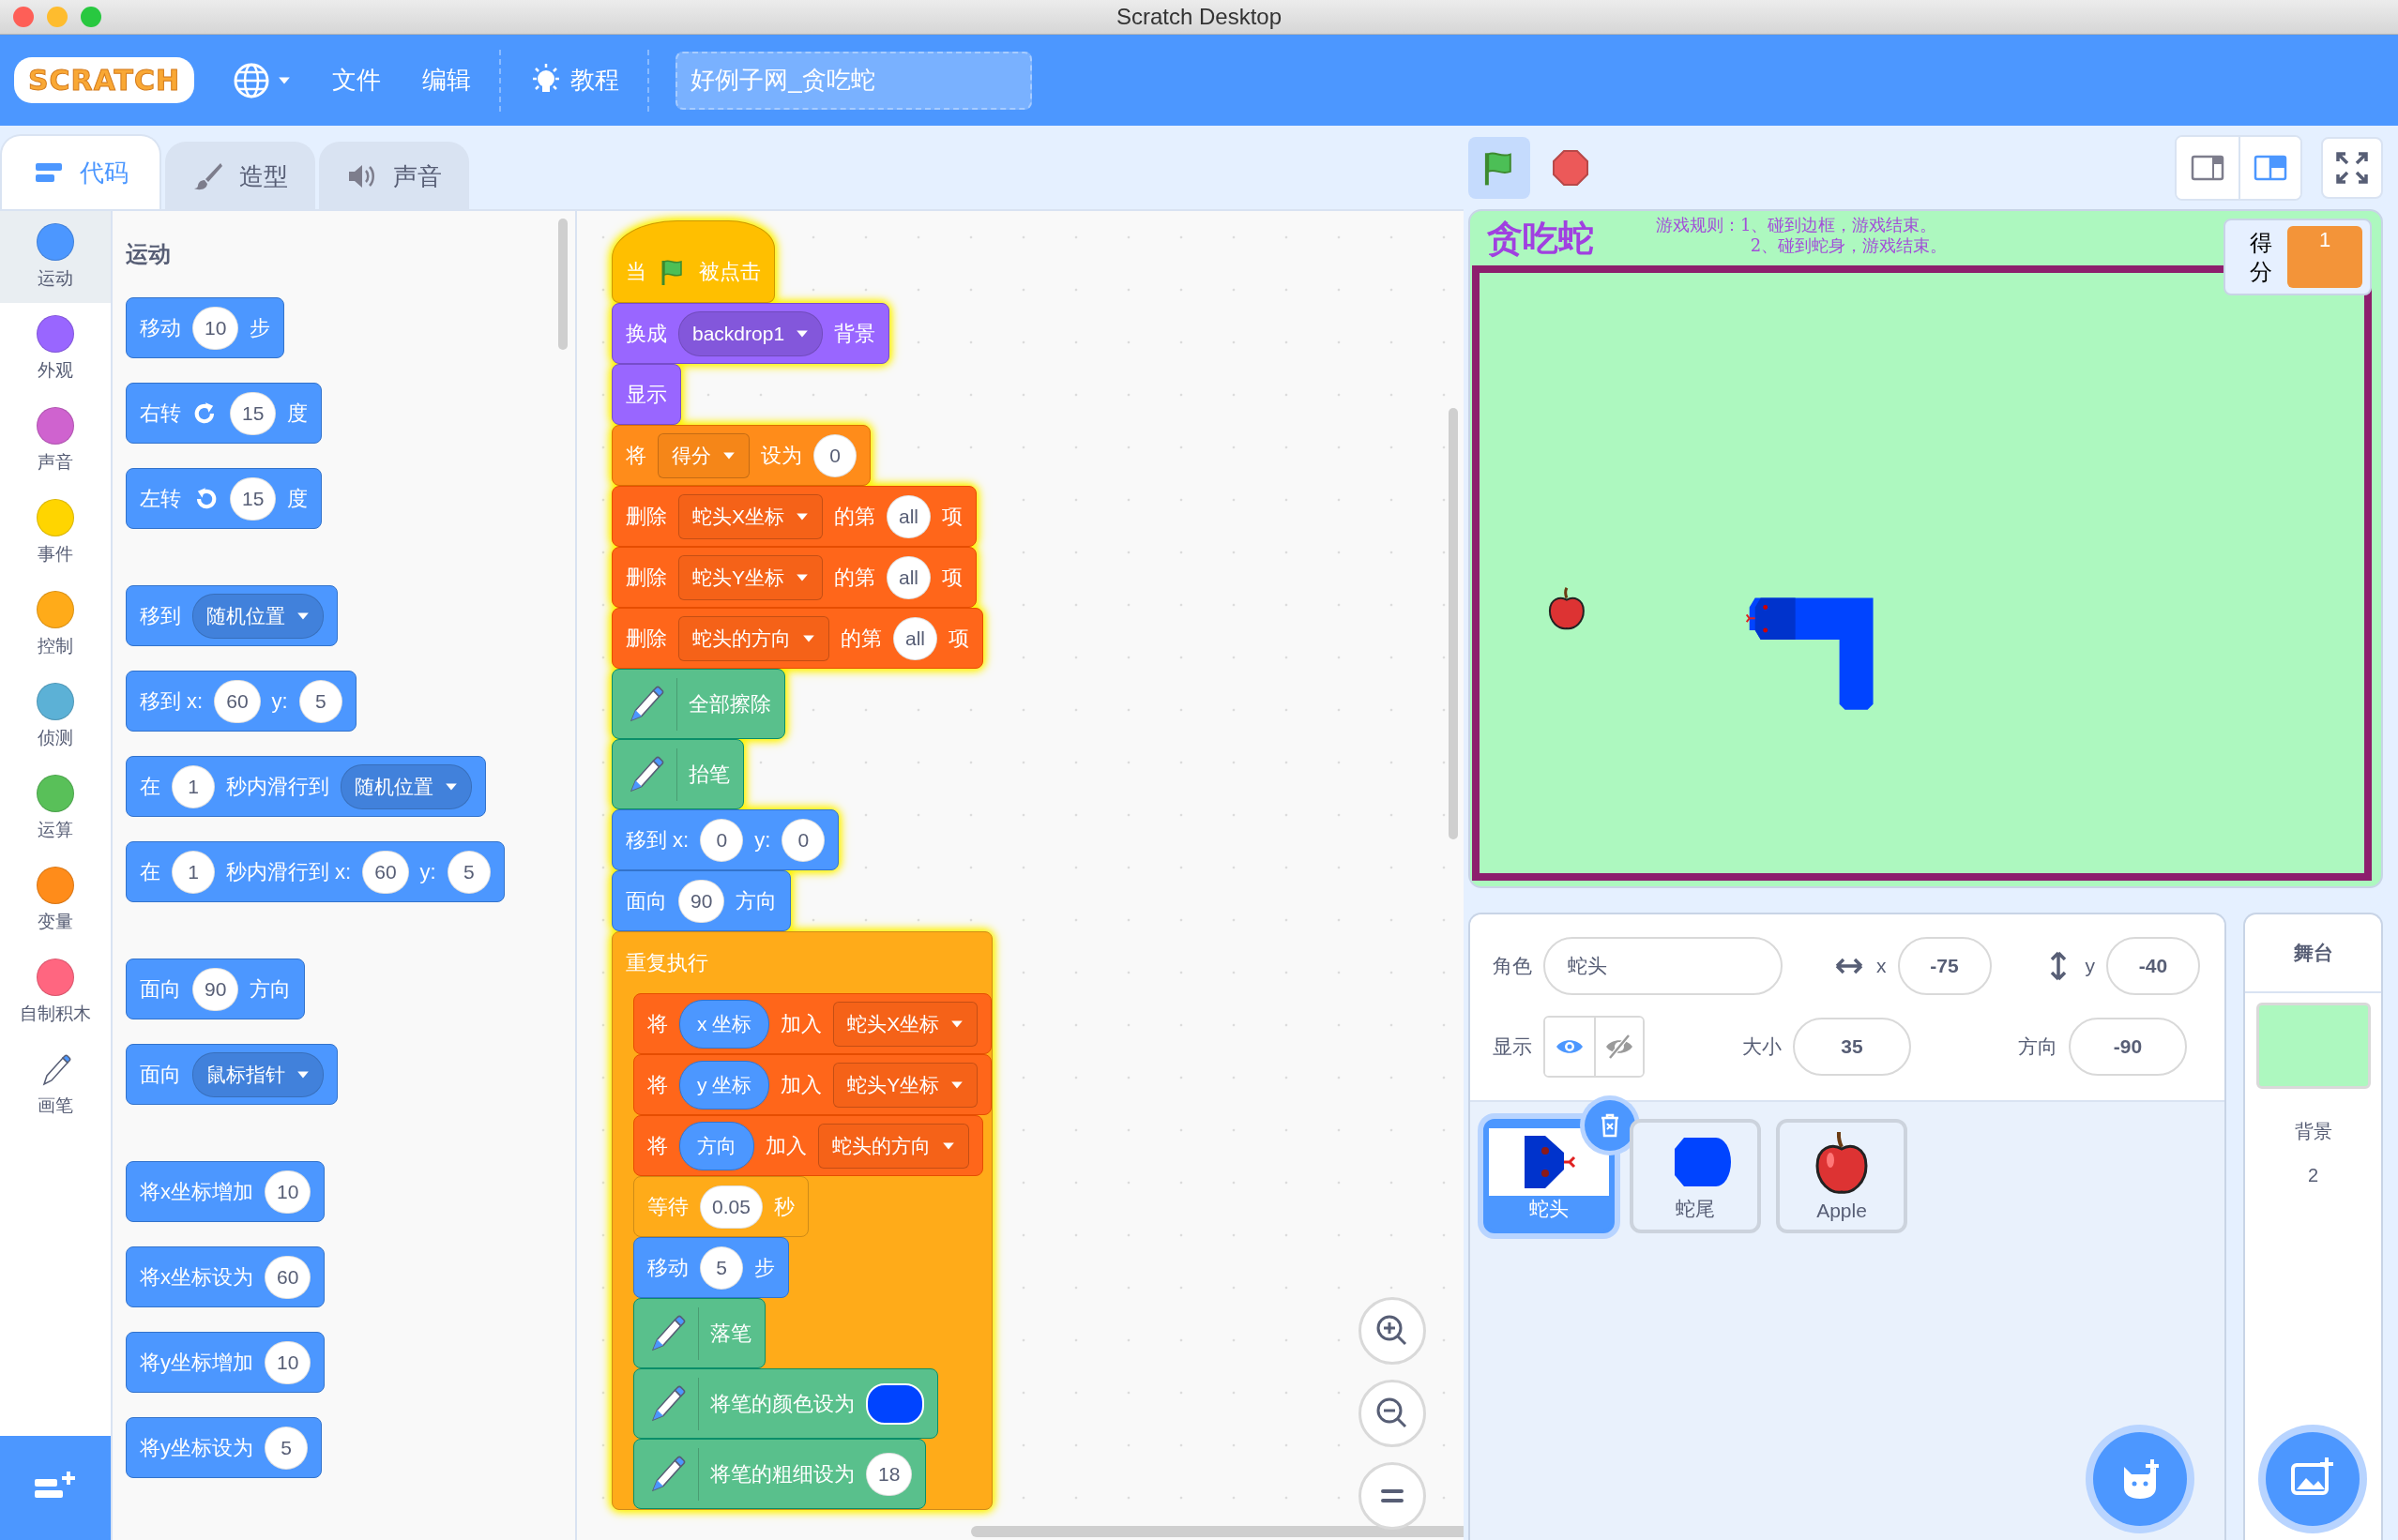 This screenshot has height=1540, width=2398. I want to click on field-label: y, so click(2090, 966).